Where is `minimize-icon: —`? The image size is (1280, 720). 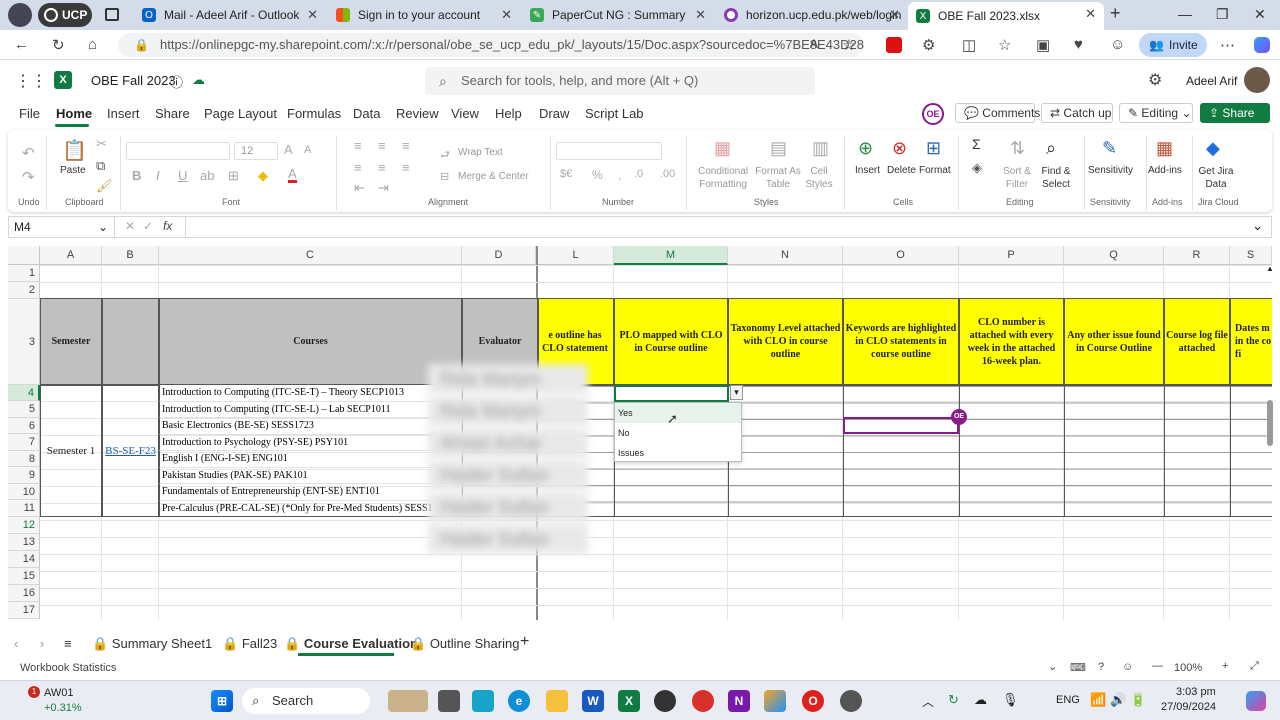 minimize-icon: — is located at coordinates (1185, 14).